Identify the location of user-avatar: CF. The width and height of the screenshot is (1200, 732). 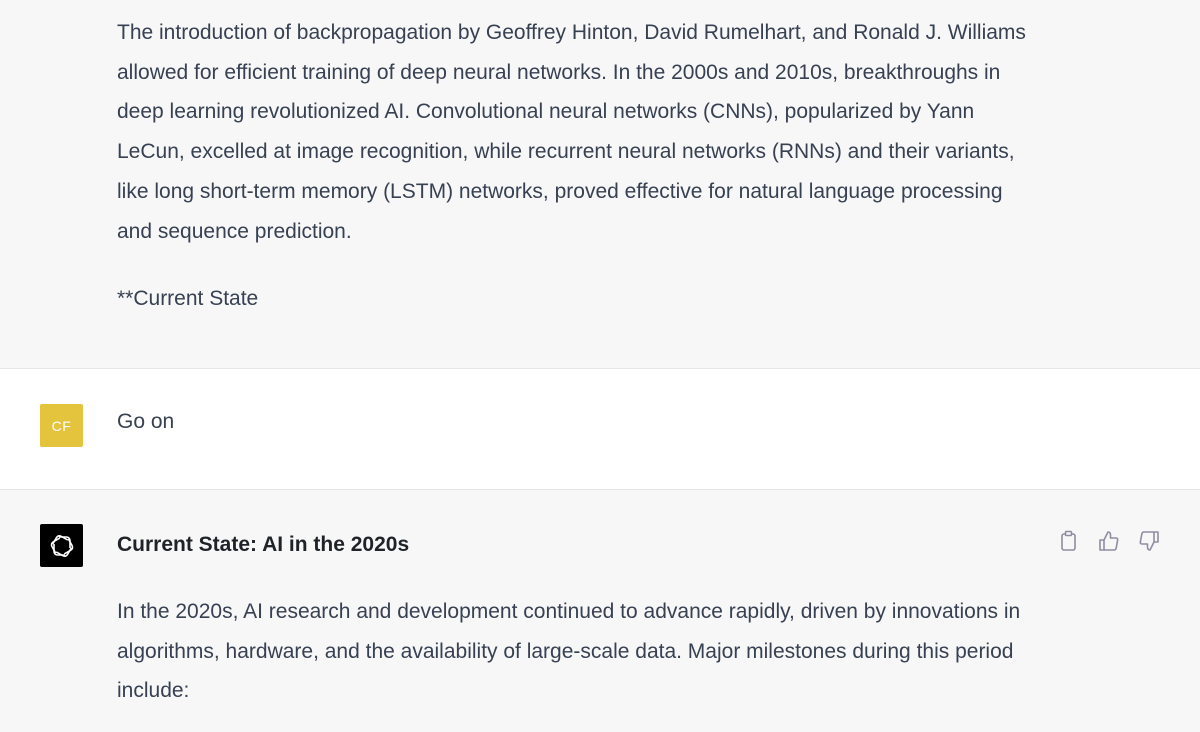
(61, 425).